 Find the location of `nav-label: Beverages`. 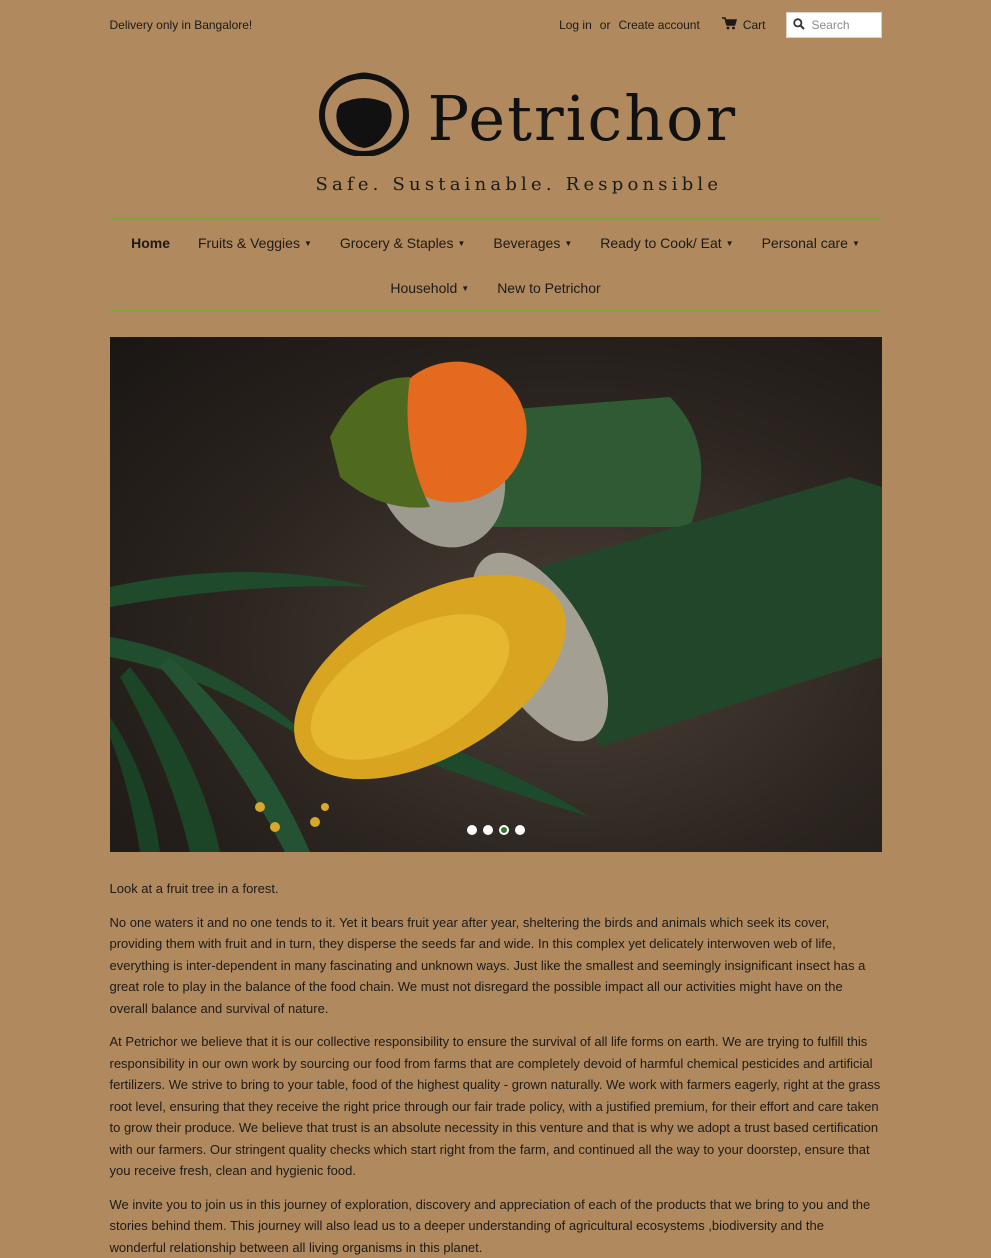

nav-label: Beverages is located at coordinates (526, 243).